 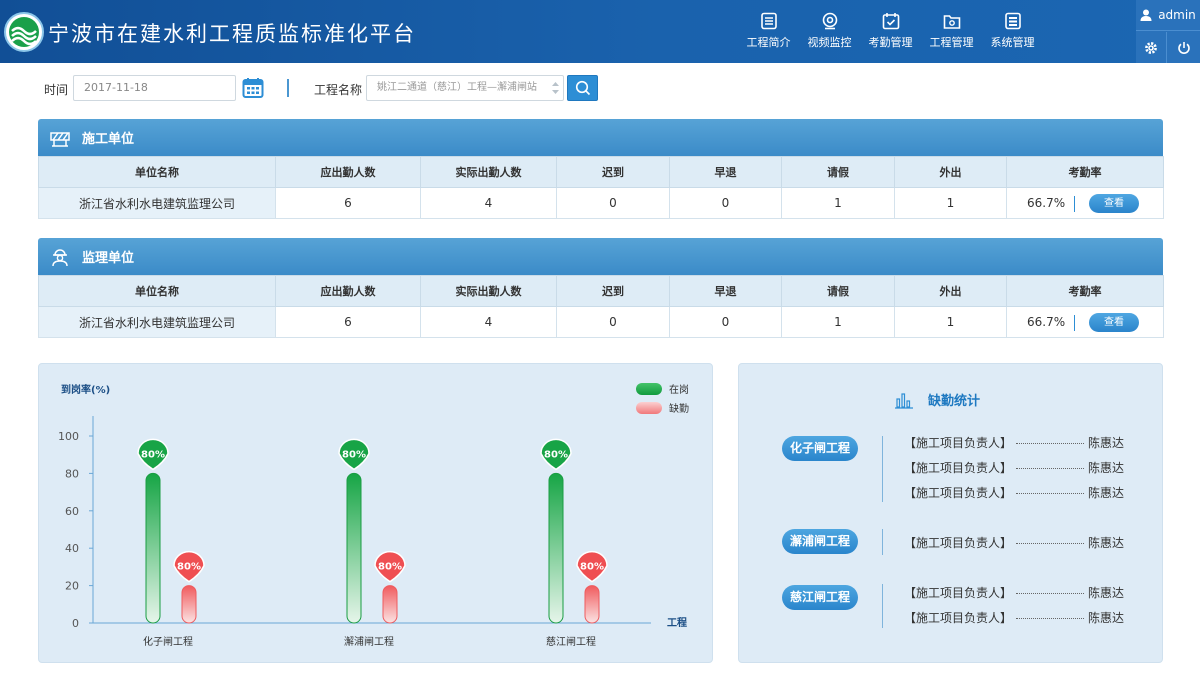 I want to click on y-tick-label: 60, so click(x=72, y=511).